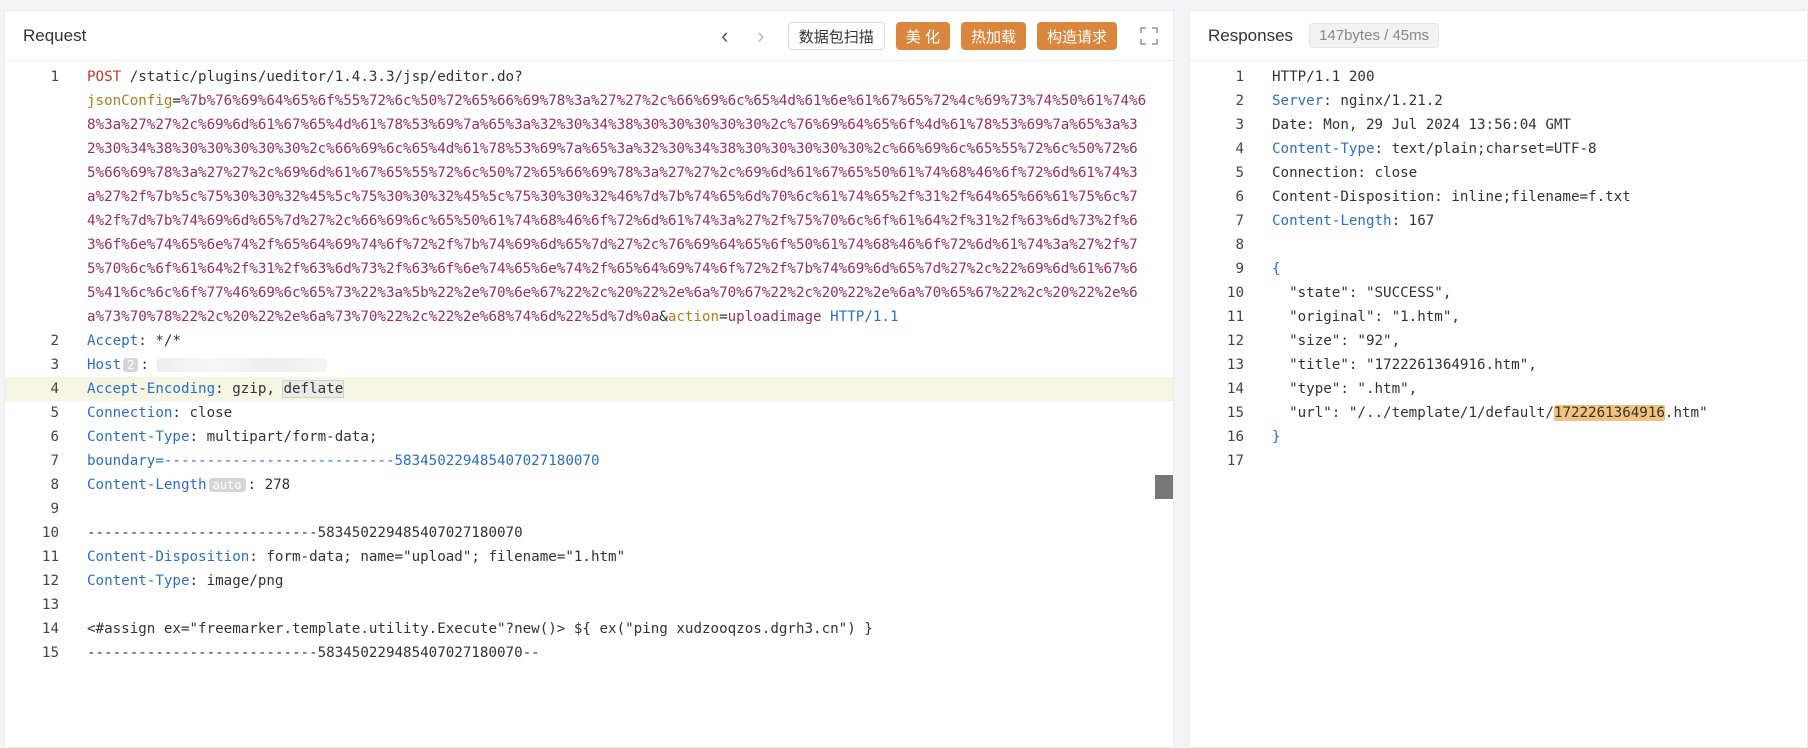 The height and width of the screenshot is (748, 1808). Describe the element at coordinates (860, 317) in the screenshot. I see `http-version: HTTP/1.1` at that location.